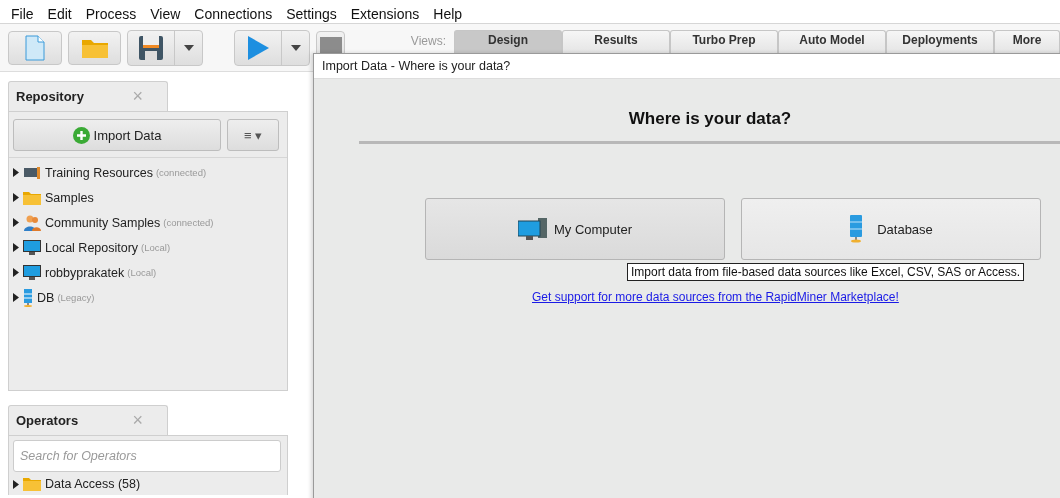 The height and width of the screenshot is (498, 1060). I want to click on dialog-heading: Where is your data?, so click(709, 126).